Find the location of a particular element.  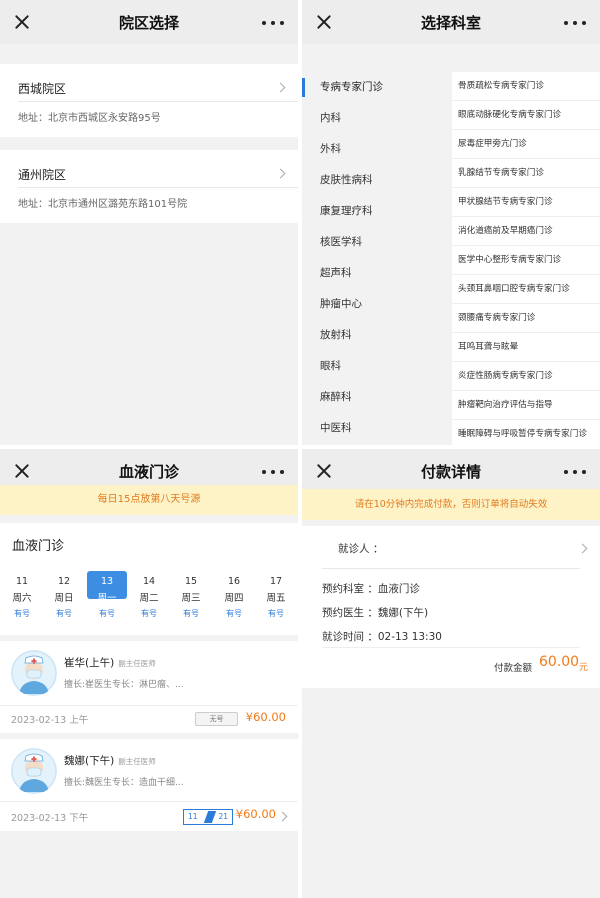

sub-clinic-item: 眼底动脉硬化专病专家门诊 is located at coordinates (526, 115).